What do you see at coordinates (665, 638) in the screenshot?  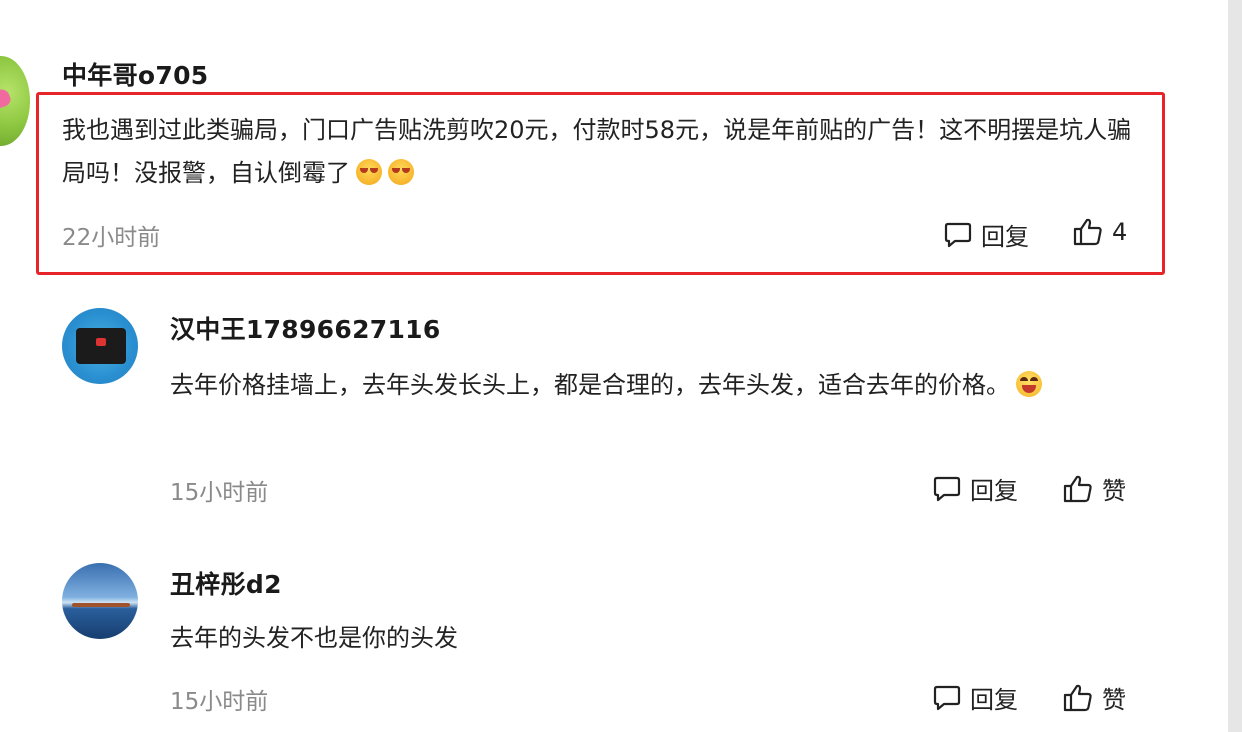 I see `comment-text: 去年的头发不也是你的头发` at bounding box center [665, 638].